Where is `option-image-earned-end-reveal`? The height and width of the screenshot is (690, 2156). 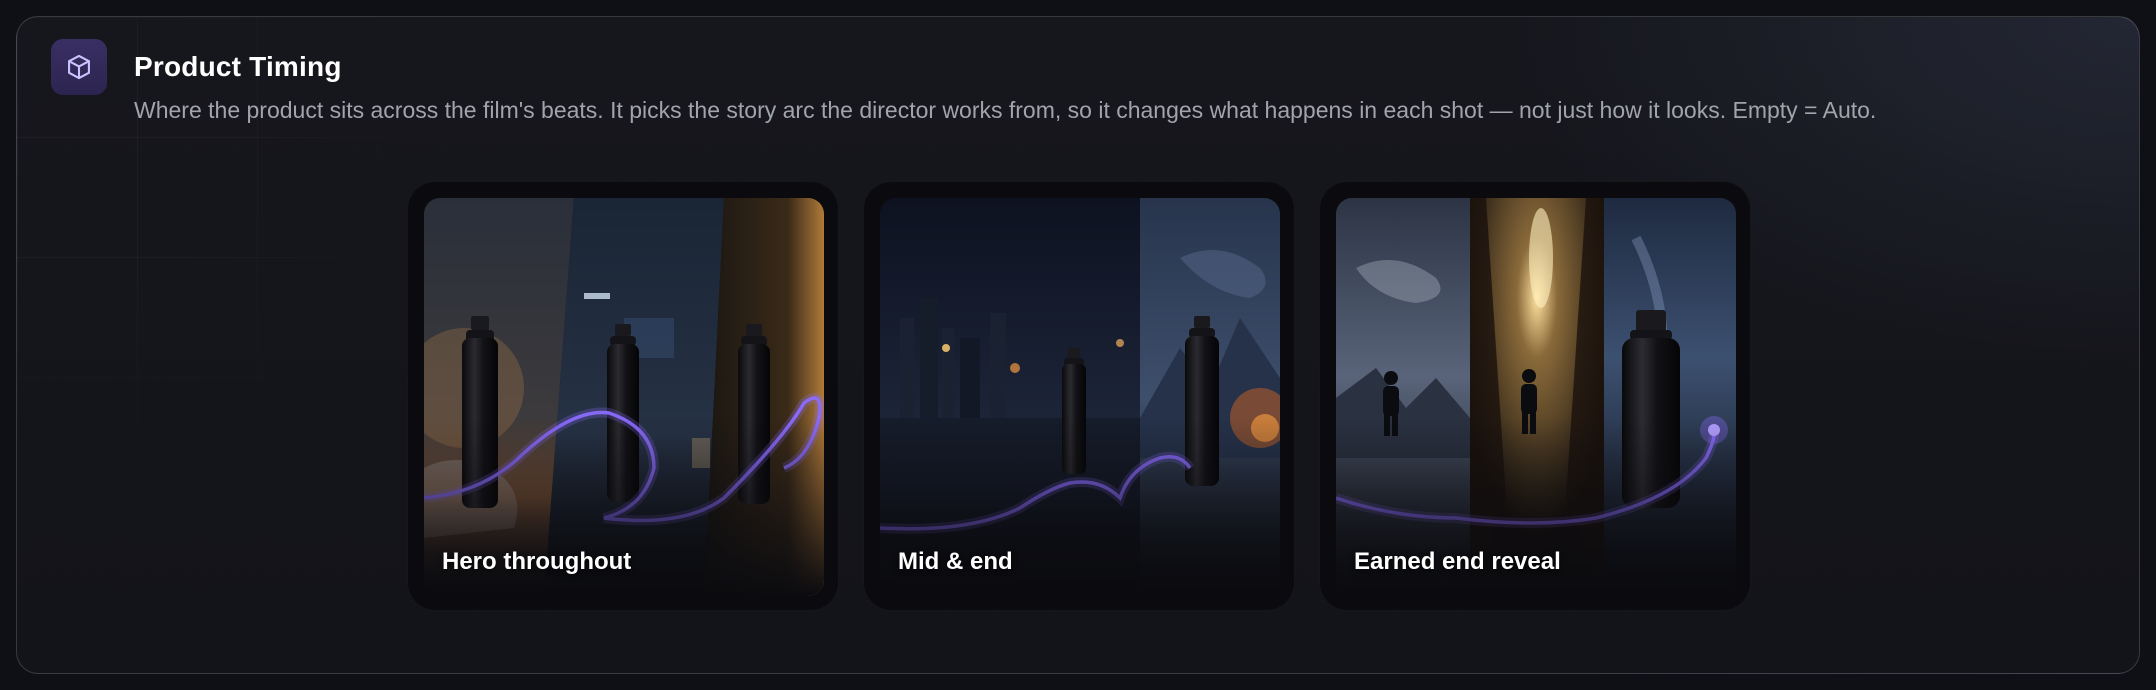 option-image-earned-end-reveal is located at coordinates (1536, 397).